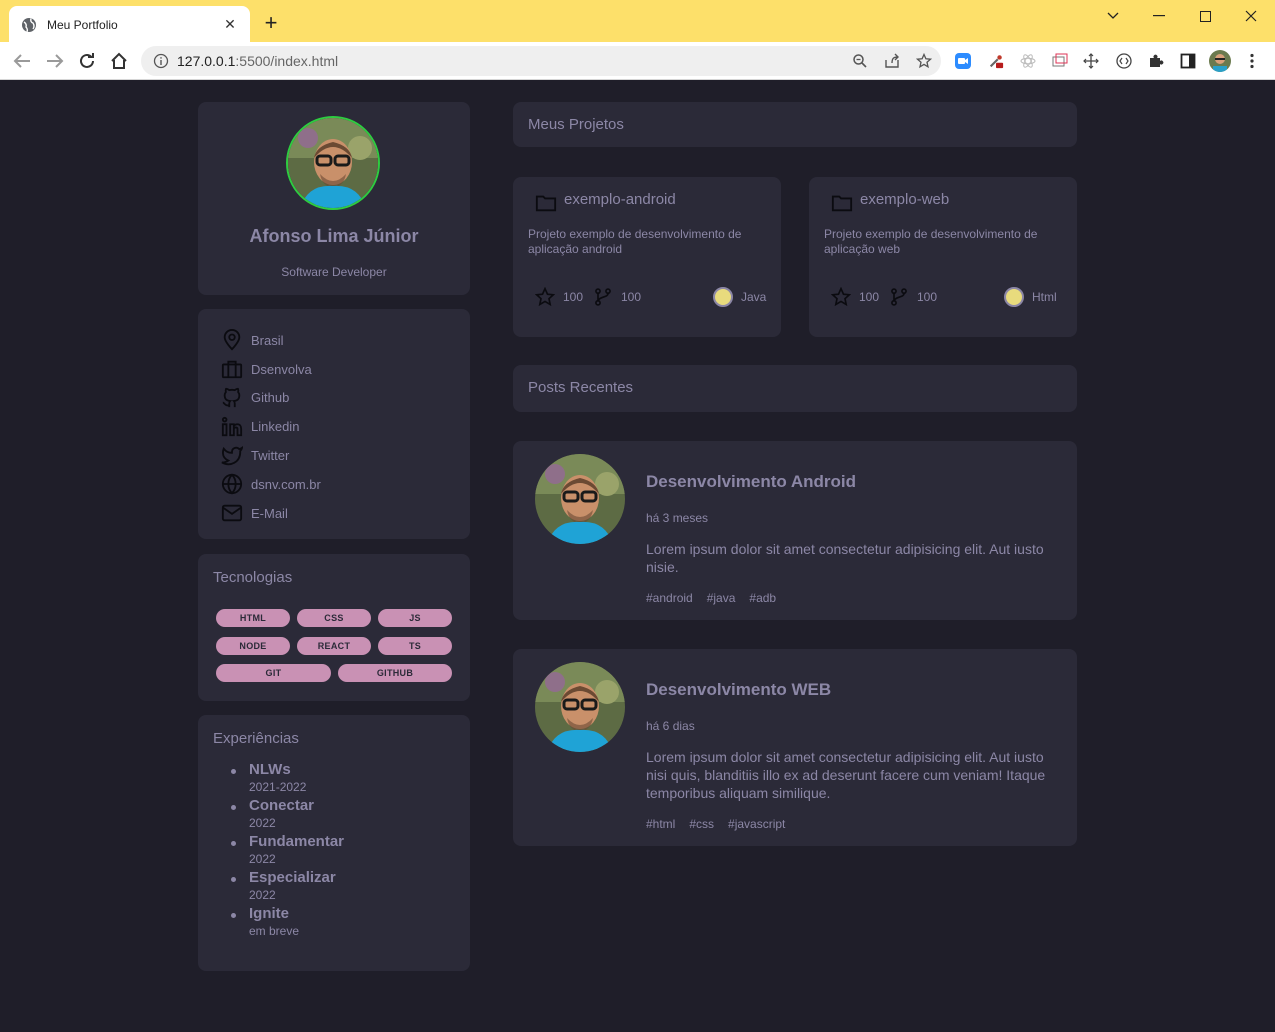 Image resolution: width=1275 pixels, height=1032 pixels. Describe the element at coordinates (271, 23) in the screenshot. I see `new-tab-button: +` at that location.